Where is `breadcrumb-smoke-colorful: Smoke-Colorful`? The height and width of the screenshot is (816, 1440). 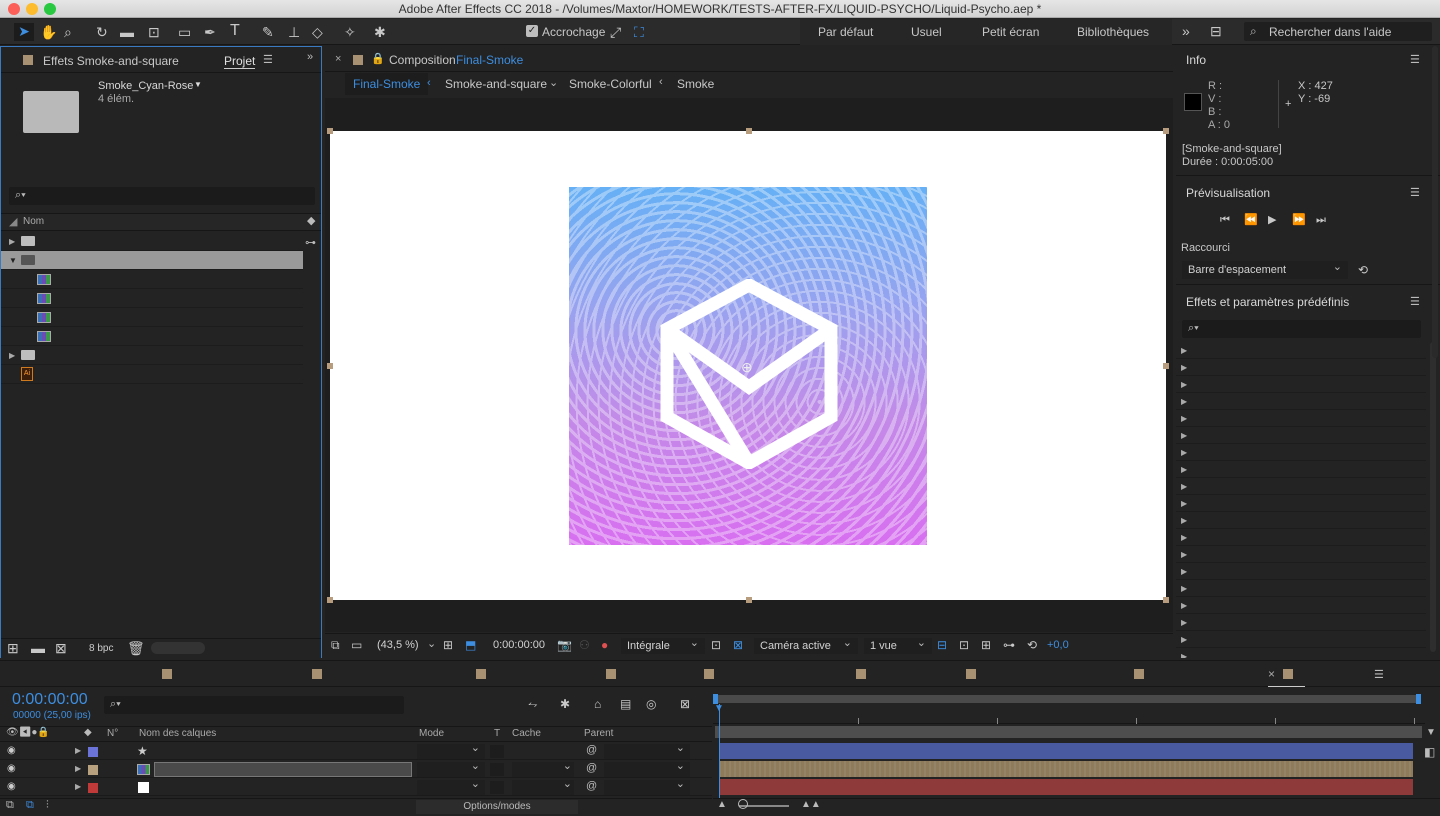
breadcrumb-smoke-colorful: Smoke-Colorful is located at coordinates (610, 84).